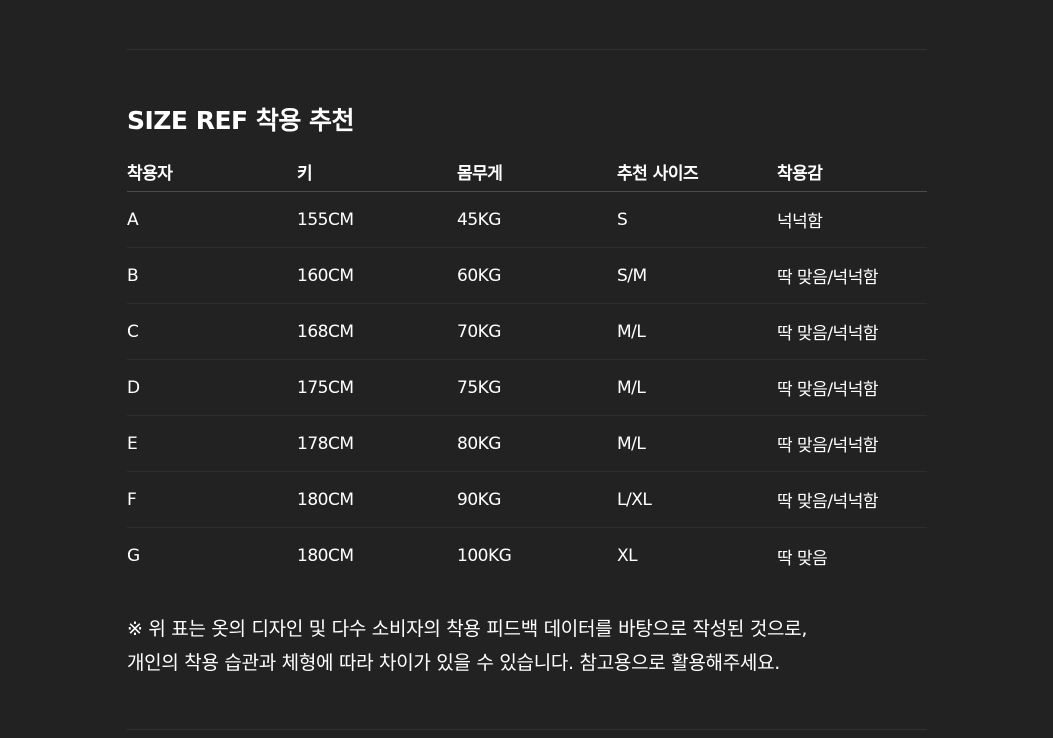 The image size is (1053, 738). What do you see at coordinates (132, 499) in the screenshot?
I see `cell-wearer: F` at bounding box center [132, 499].